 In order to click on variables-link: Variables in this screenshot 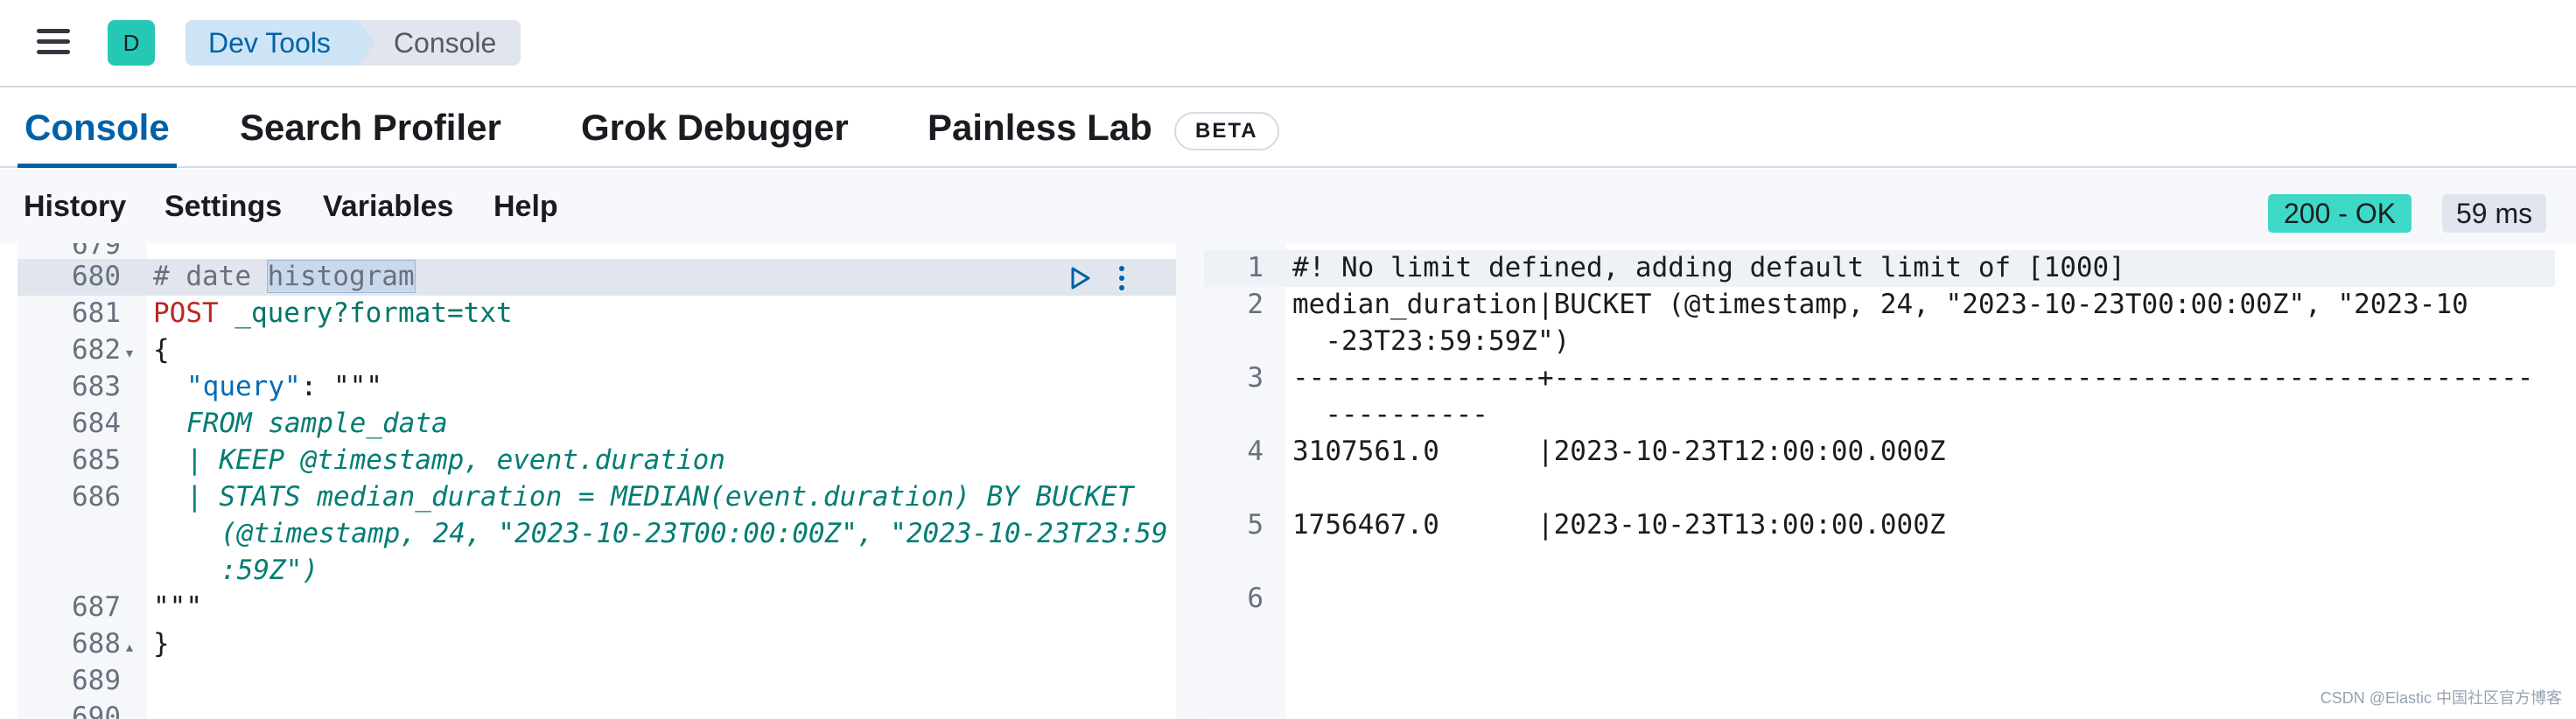, I will do `click(388, 206)`.